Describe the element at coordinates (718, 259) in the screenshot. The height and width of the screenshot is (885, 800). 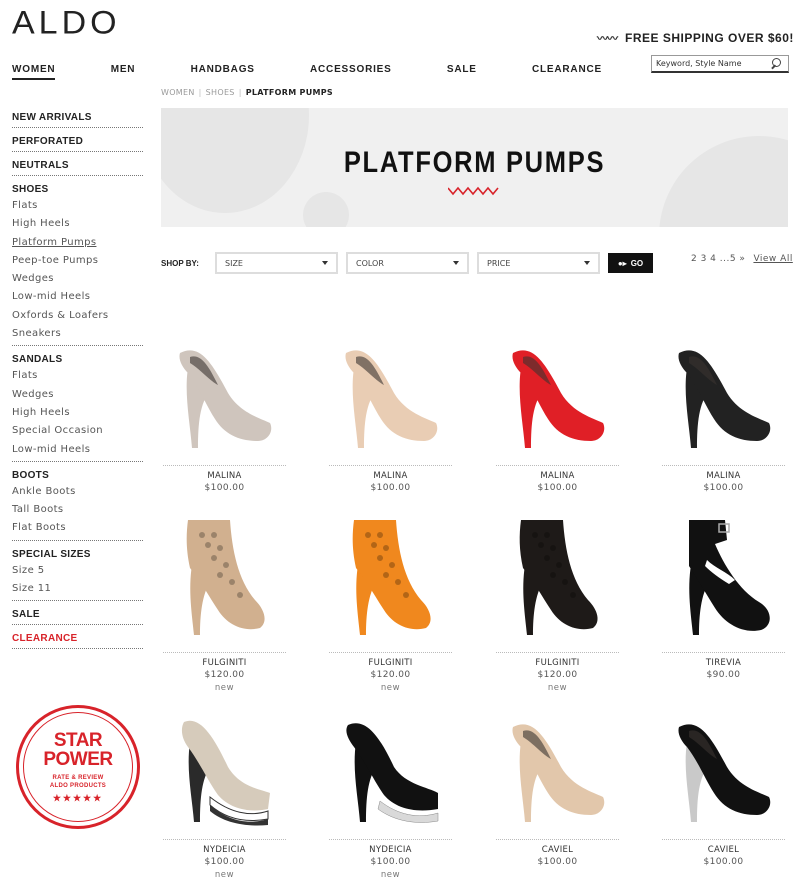
I see `pagination-pages: 2 3 4 ...5 »` at that location.